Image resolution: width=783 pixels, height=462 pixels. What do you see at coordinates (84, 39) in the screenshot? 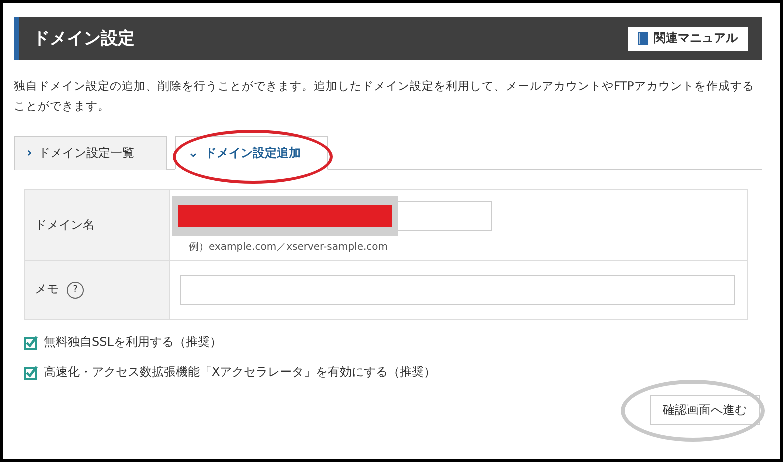
I see `page-title: ドメイン設定` at bounding box center [84, 39].